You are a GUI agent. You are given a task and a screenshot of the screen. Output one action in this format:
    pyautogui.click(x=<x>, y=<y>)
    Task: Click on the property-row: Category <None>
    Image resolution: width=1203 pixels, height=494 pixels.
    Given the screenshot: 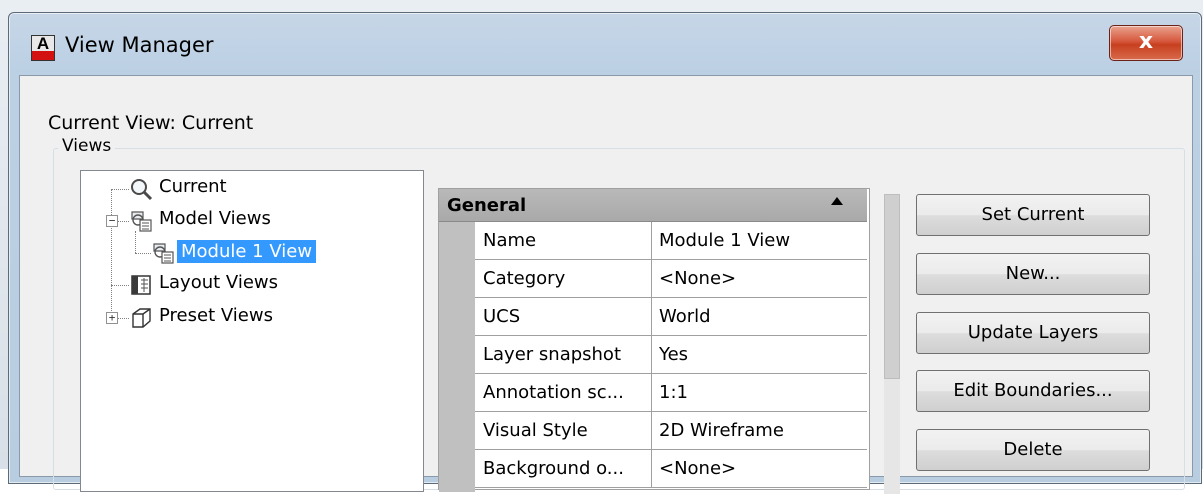 What is the action you would take?
    pyautogui.click(x=671, y=279)
    